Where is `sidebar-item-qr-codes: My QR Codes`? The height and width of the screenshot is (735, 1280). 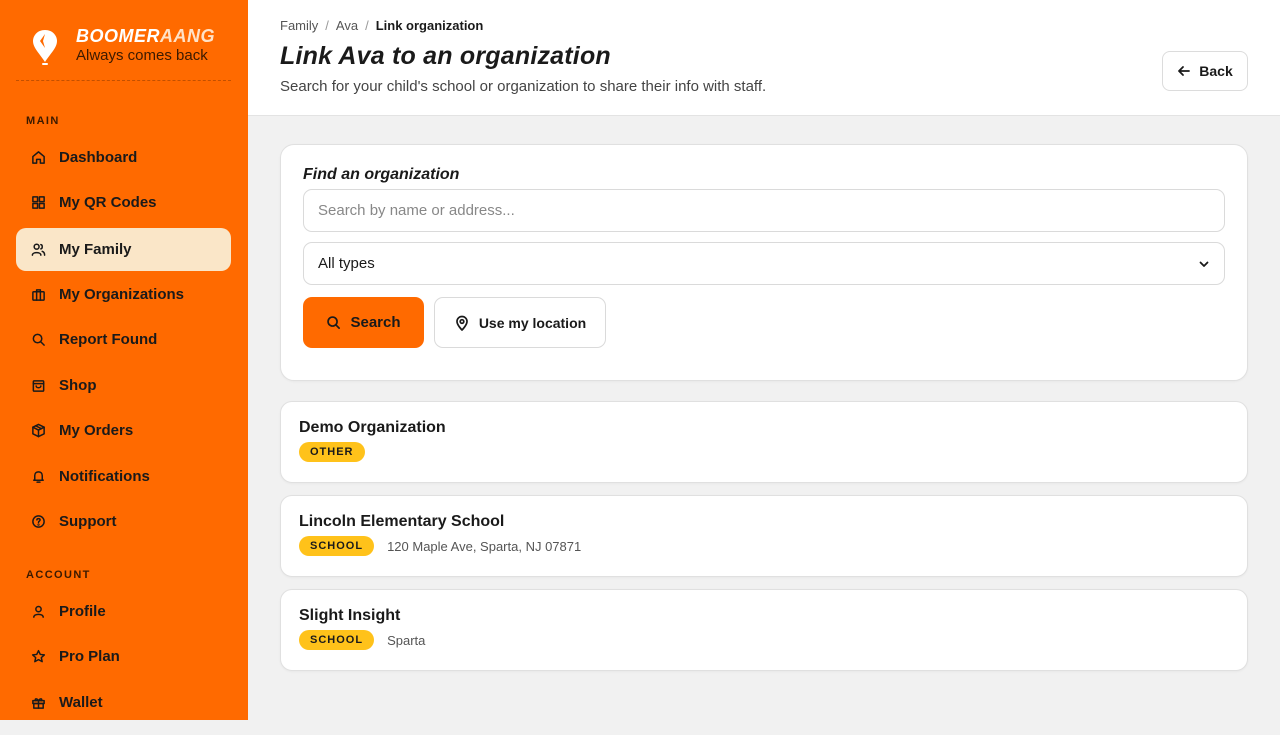 sidebar-item-qr-codes: My QR Codes is located at coordinates (123, 202).